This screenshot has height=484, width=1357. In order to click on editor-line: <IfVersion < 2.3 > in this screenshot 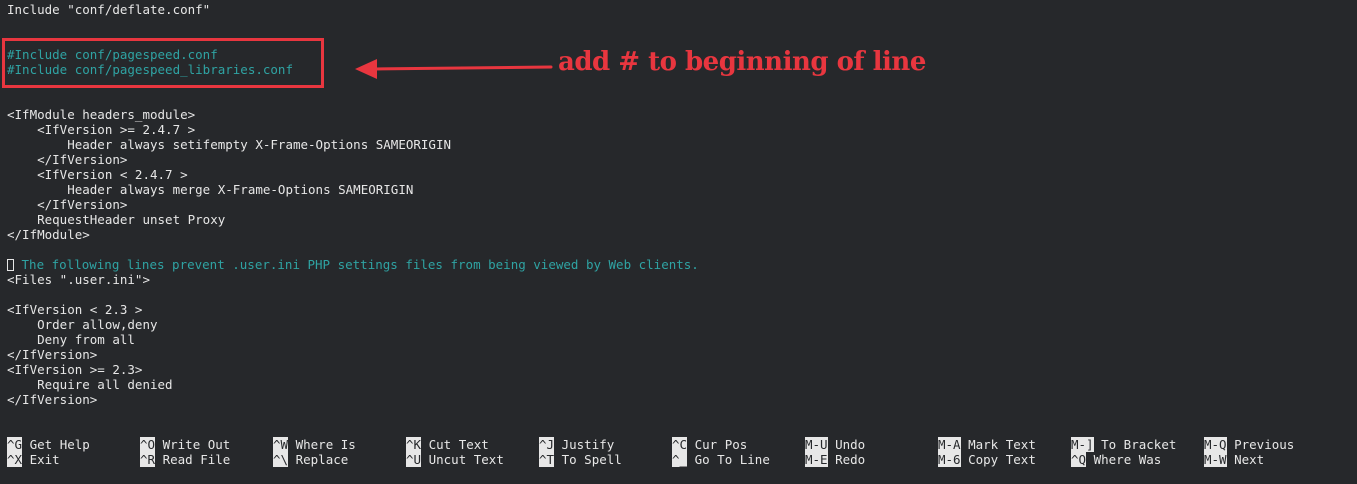, I will do `click(75, 309)`.